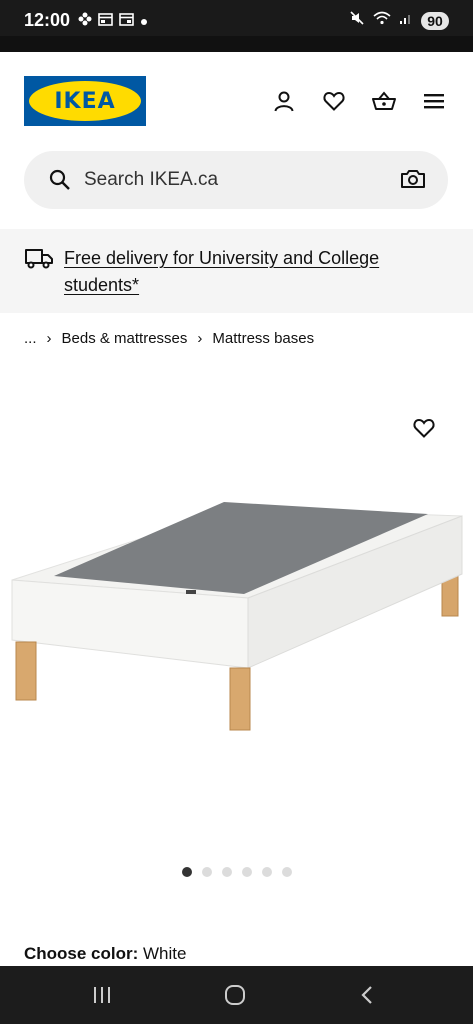  Describe the element at coordinates (47, 20) in the screenshot. I see `status-time: 12:00` at that location.